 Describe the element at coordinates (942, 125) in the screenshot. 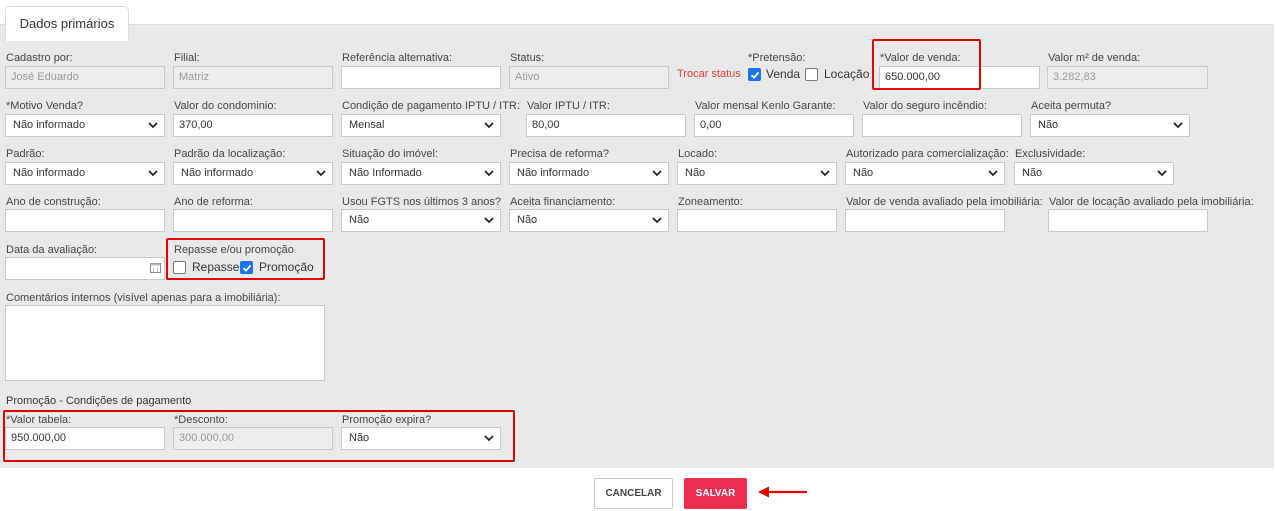

I see `seguro-incendio-input` at that location.